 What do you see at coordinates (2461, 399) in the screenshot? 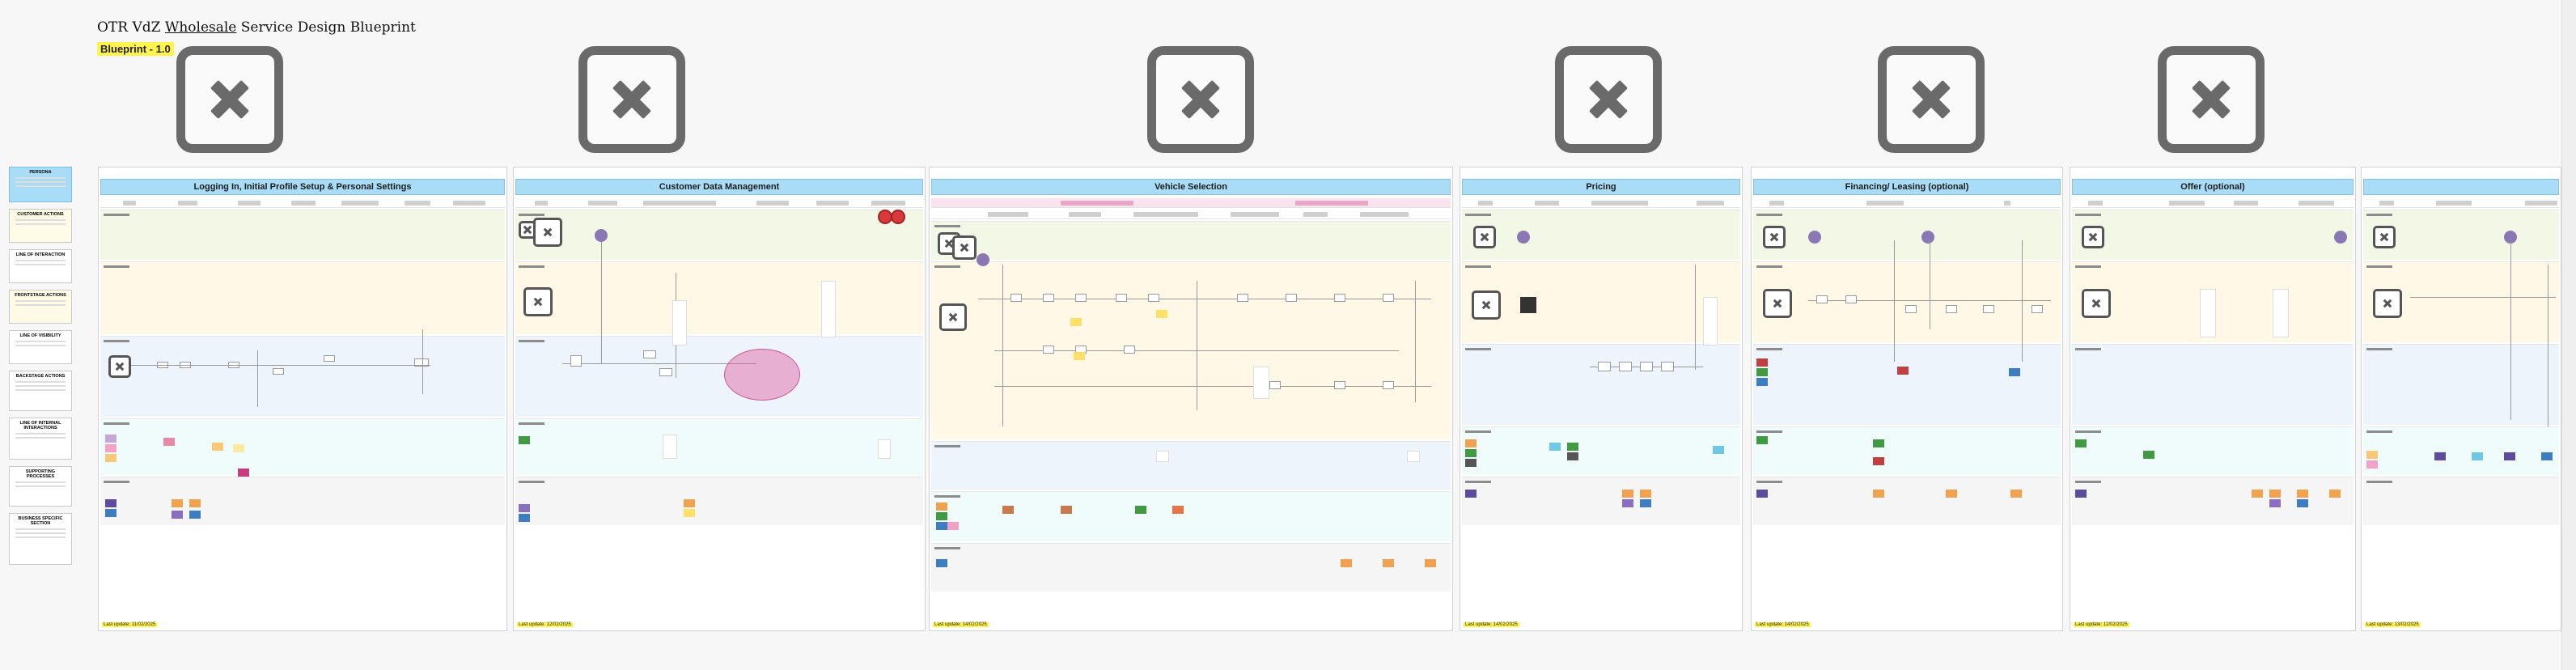
I see `blueprint-frame-next: Last update: 13/02/2025` at bounding box center [2461, 399].